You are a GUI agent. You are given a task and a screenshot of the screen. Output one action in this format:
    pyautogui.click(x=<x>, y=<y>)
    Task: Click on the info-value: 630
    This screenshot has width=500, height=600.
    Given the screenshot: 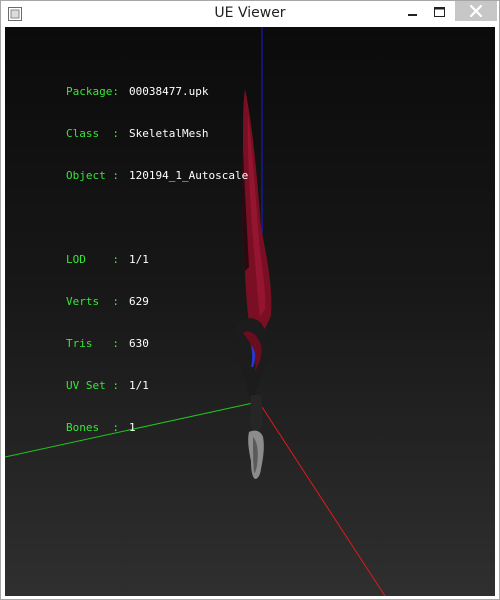 What is the action you would take?
    pyautogui.click(x=138, y=343)
    